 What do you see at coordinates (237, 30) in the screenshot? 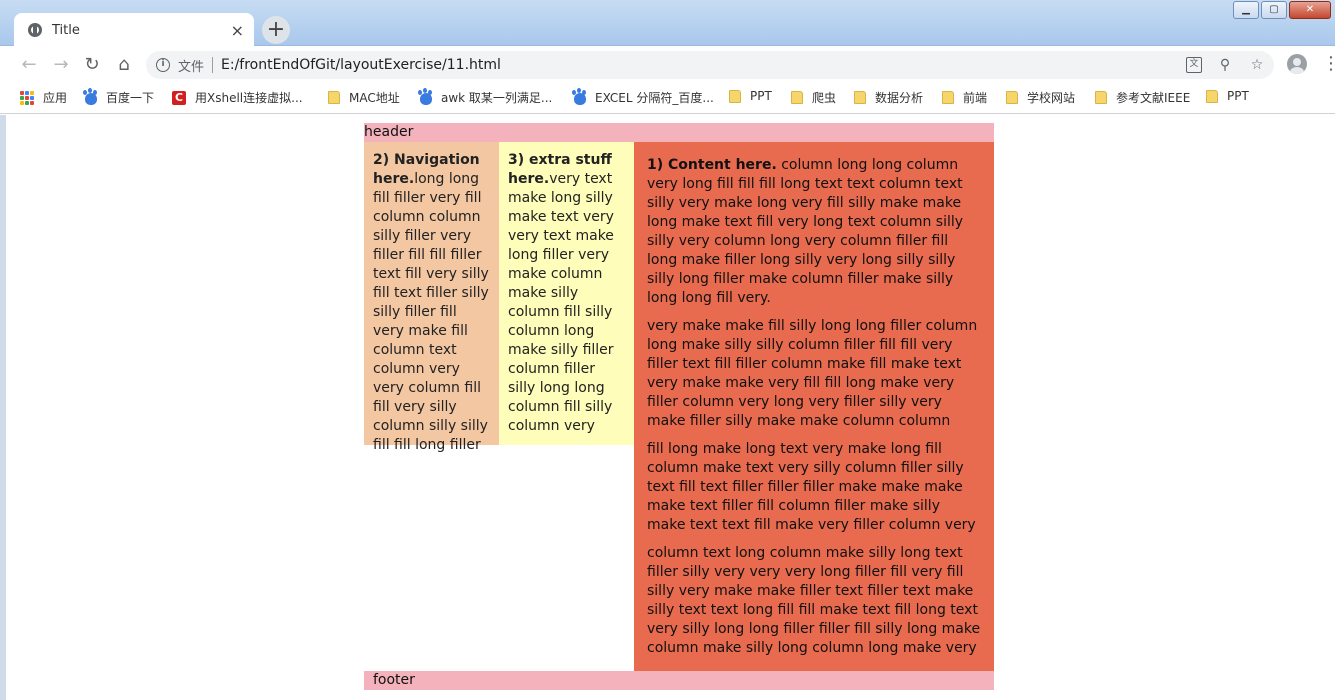
I see `close-icon: ×` at bounding box center [237, 30].